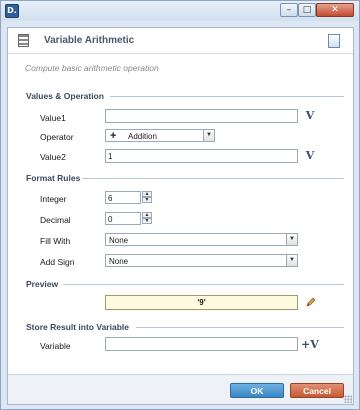  I want to click on preview-output: '9', so click(201, 302).